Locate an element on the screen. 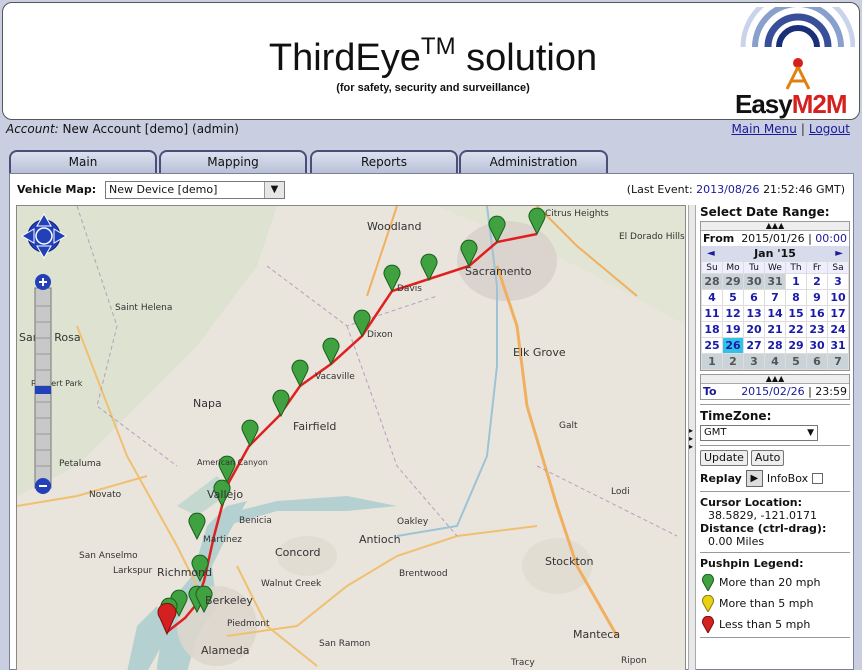  calendar-day: 24 is located at coordinates (838, 329).